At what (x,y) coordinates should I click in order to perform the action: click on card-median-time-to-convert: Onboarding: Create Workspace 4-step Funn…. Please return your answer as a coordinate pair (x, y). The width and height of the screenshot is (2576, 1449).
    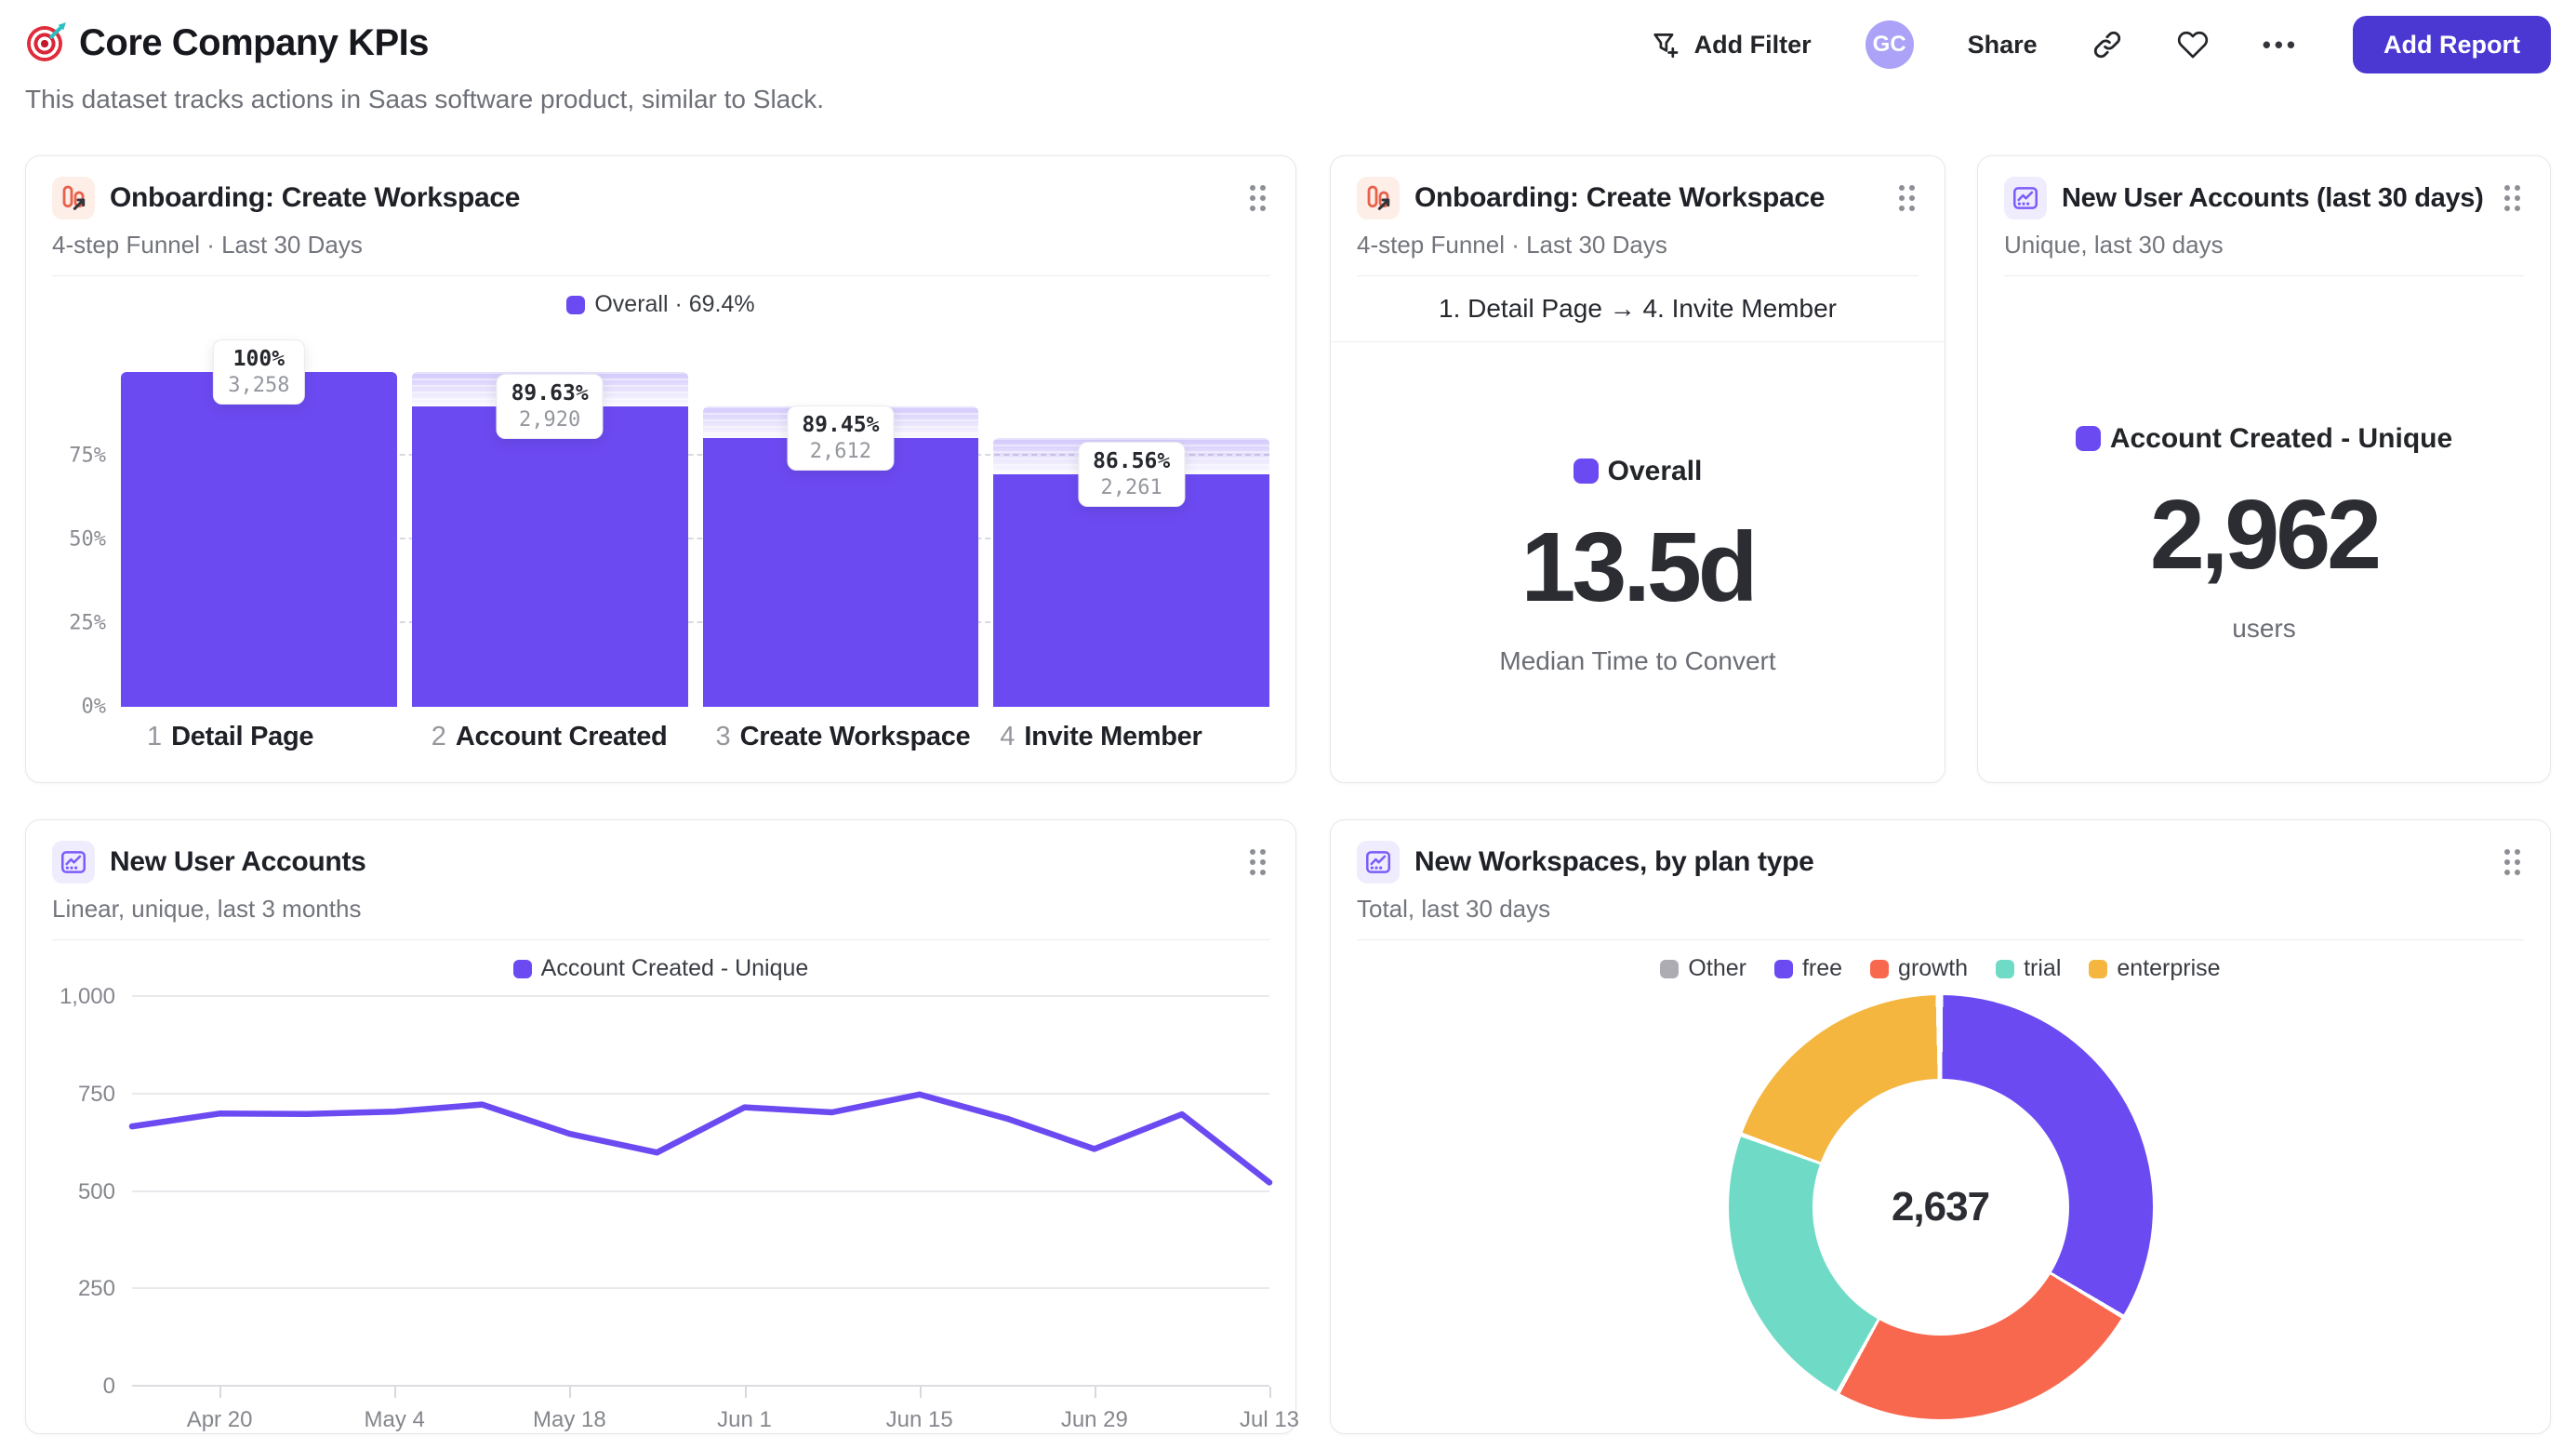
    Looking at the image, I should click on (1637, 469).